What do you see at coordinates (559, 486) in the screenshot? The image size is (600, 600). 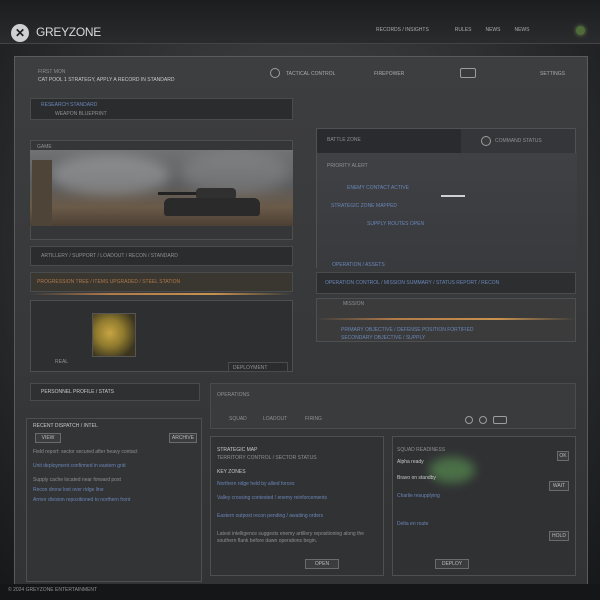 I see `status-badge-wait: WAIT` at bounding box center [559, 486].